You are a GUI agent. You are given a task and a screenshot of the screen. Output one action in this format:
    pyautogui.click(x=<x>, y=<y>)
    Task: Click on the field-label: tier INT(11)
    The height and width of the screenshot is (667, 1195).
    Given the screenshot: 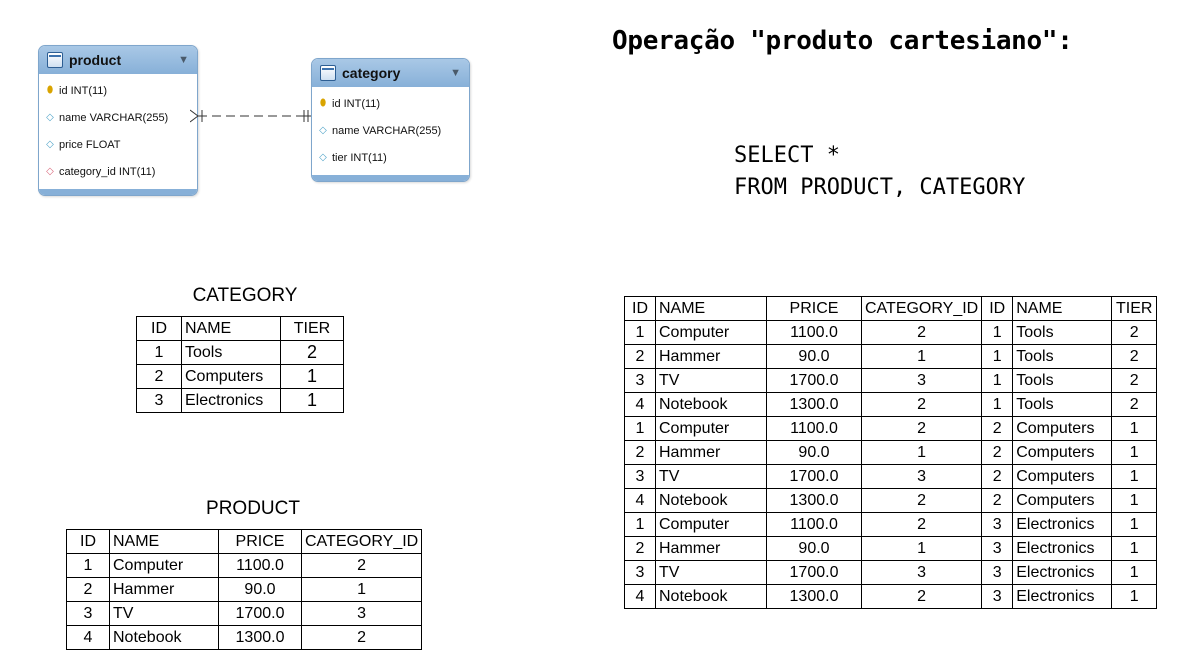 What is the action you would take?
    pyautogui.click(x=359, y=157)
    